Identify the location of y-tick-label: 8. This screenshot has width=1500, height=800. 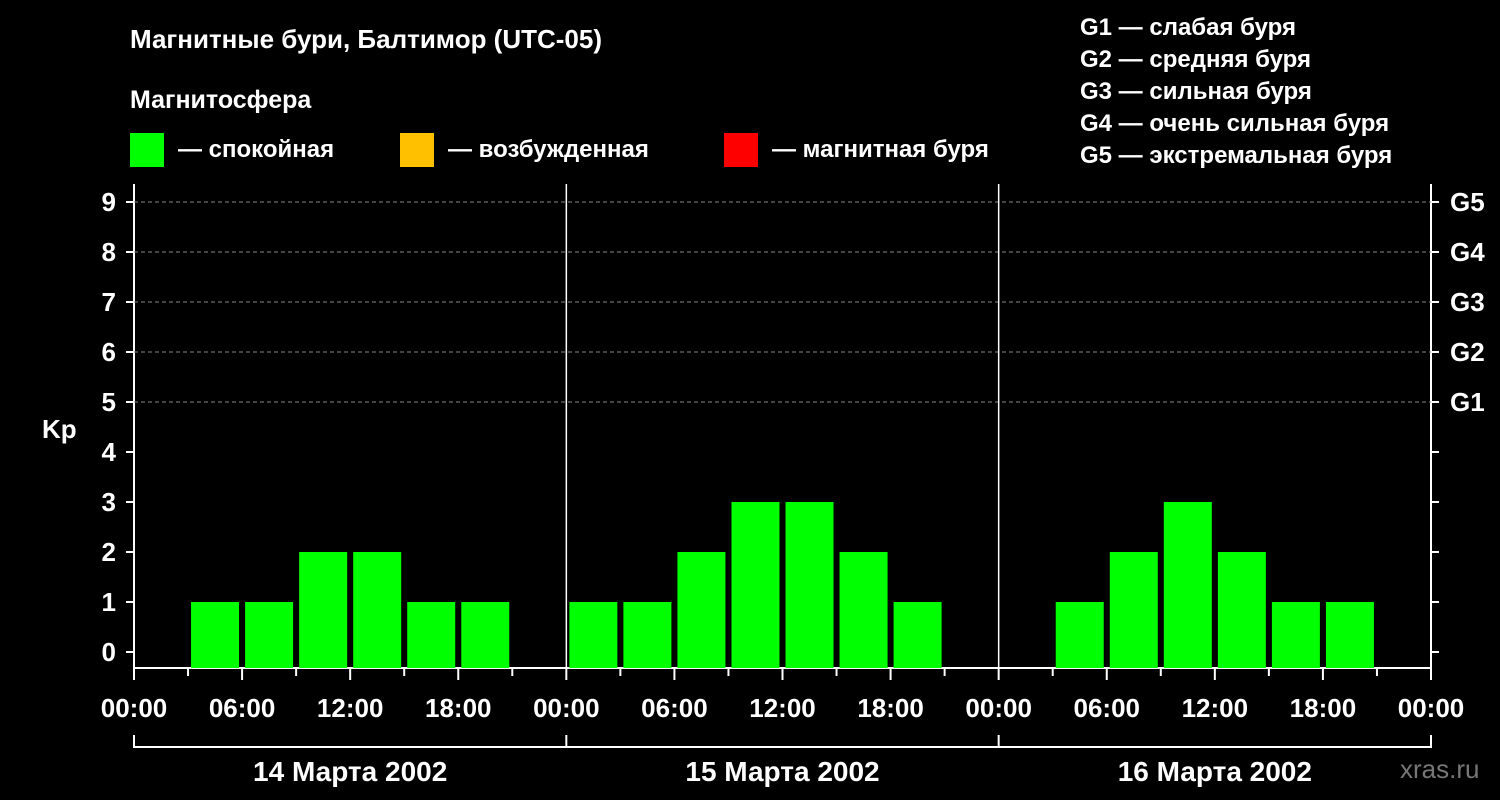
(109, 252).